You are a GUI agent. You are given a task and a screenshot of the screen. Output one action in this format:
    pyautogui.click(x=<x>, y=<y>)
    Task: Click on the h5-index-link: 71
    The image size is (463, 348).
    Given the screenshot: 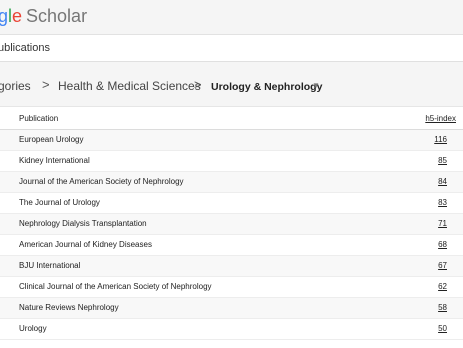 What is the action you would take?
    pyautogui.click(x=427, y=223)
    